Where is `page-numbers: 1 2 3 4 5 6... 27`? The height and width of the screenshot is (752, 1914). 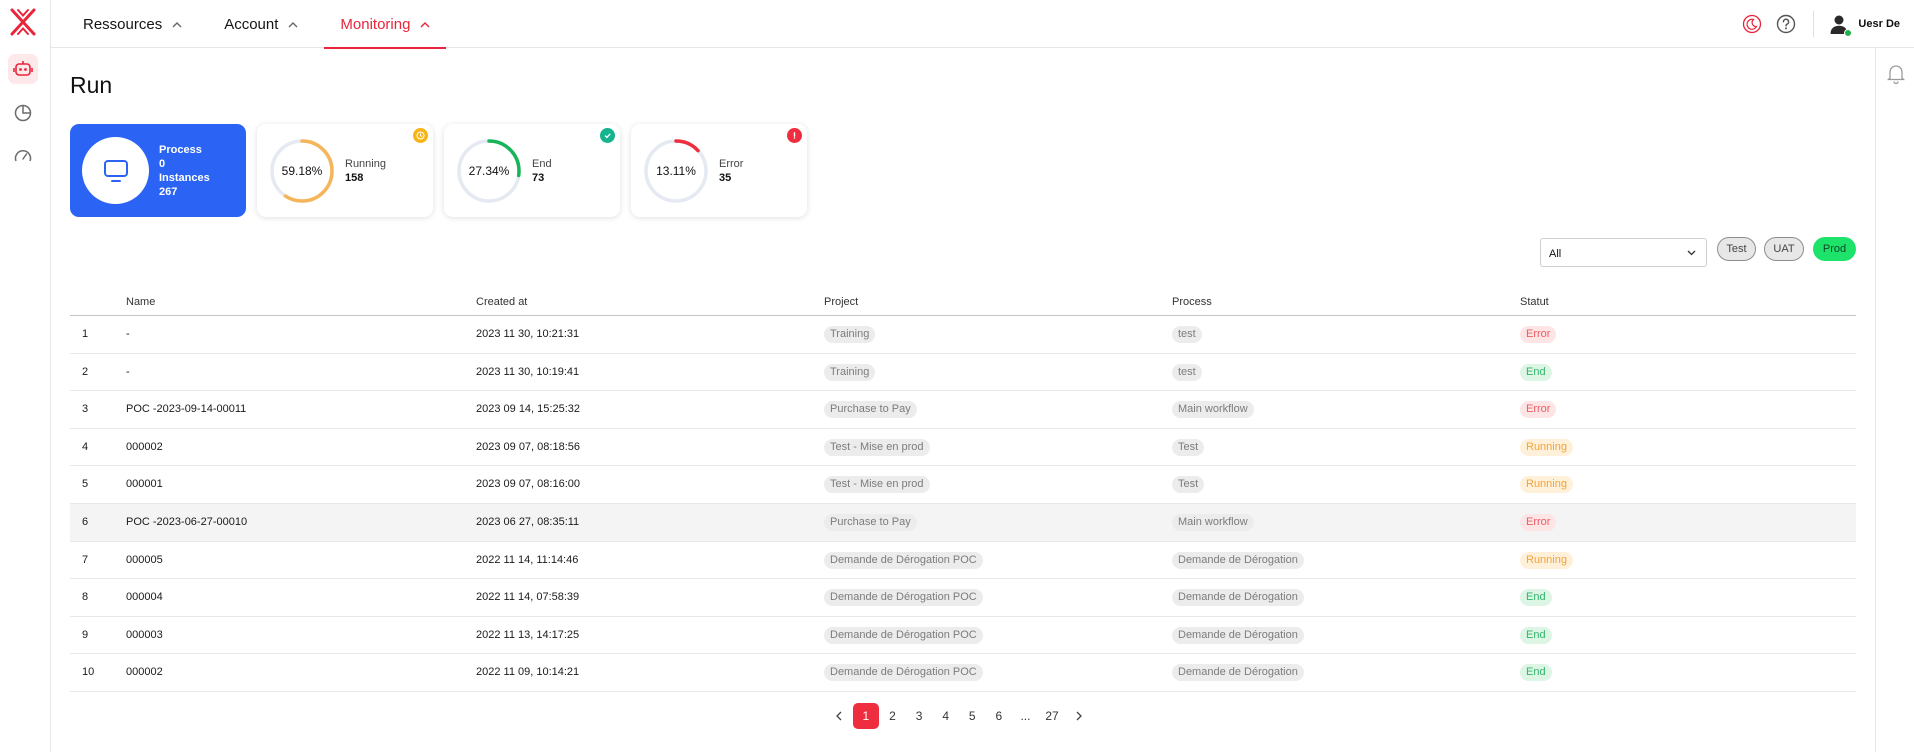 page-numbers: 1 2 3 4 5 6... 27 is located at coordinates (959, 716).